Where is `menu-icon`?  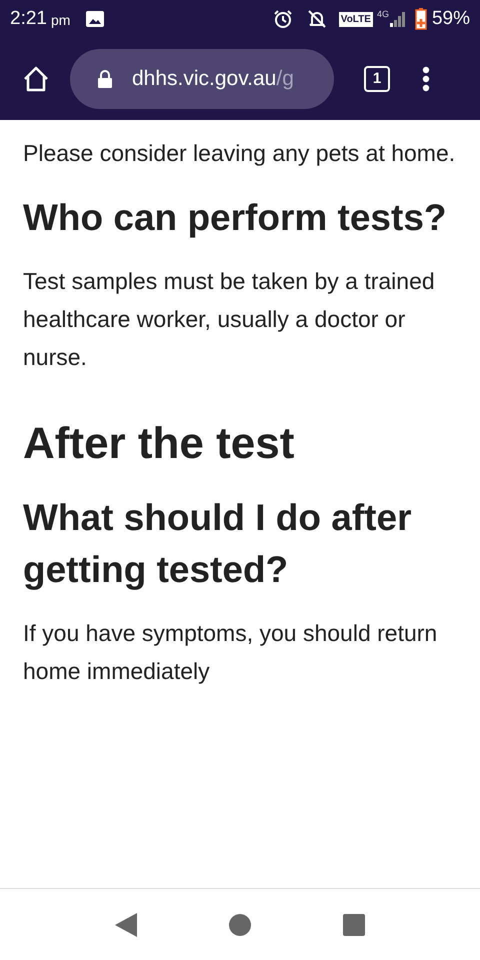 menu-icon is located at coordinates (426, 79).